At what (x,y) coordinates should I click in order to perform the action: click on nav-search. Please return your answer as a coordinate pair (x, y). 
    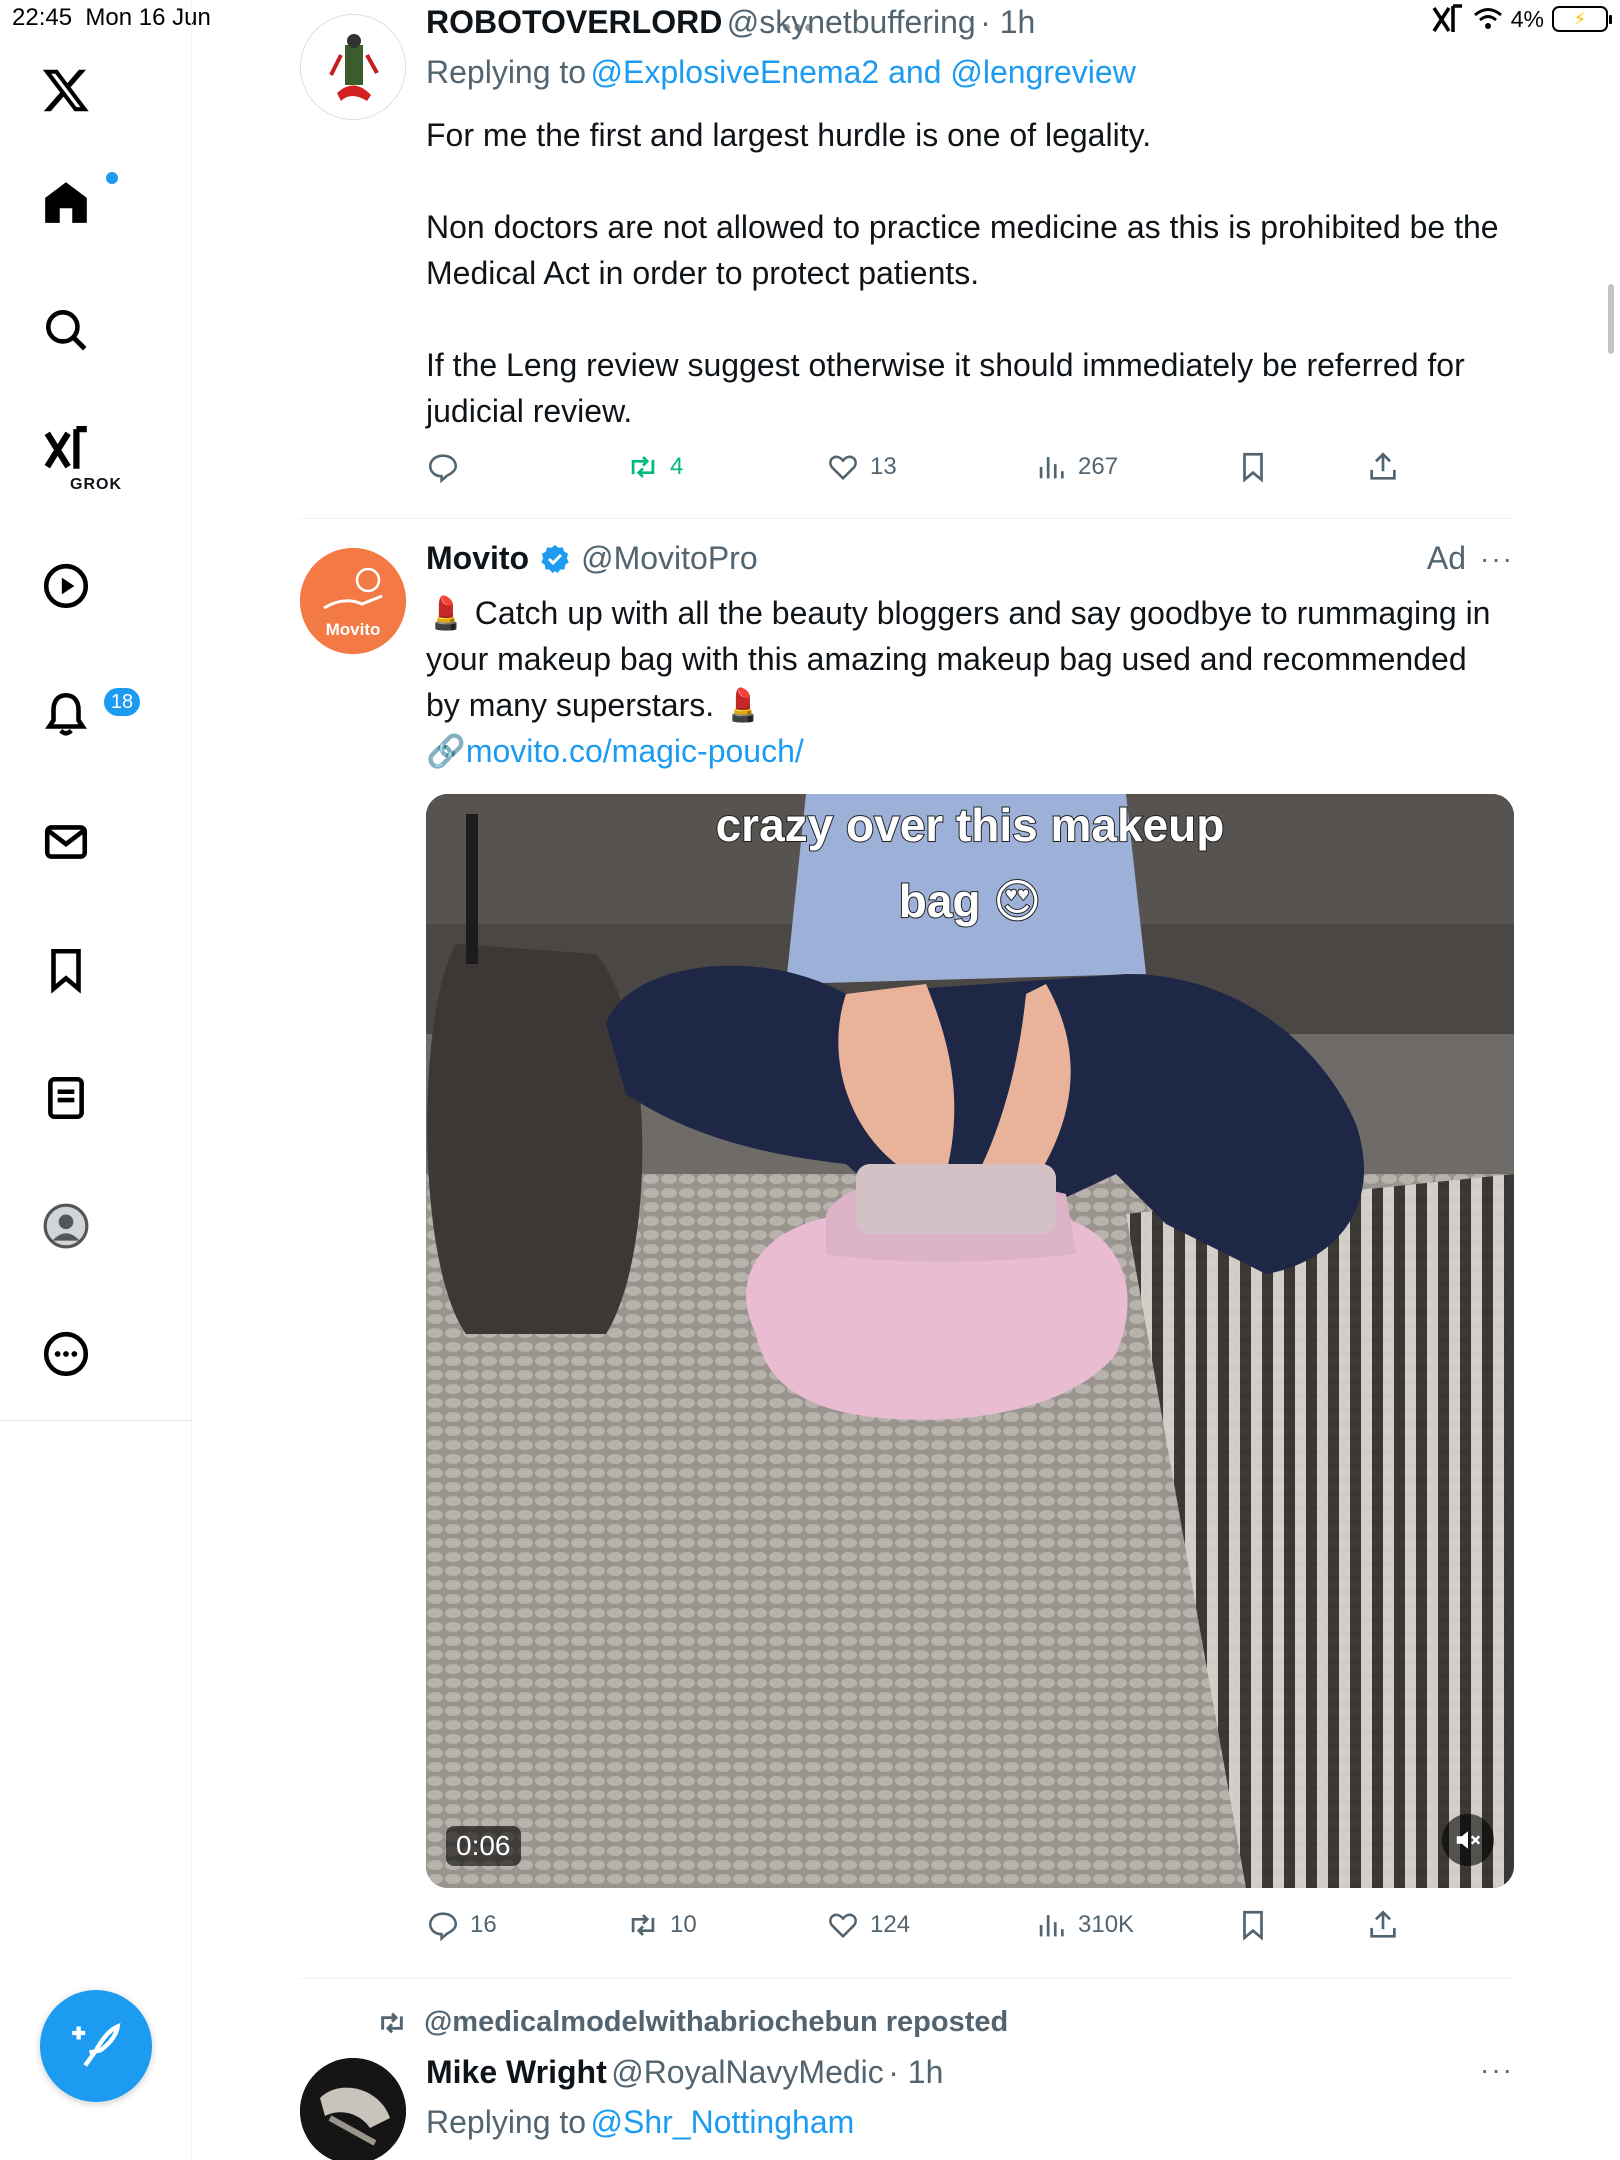
    Looking at the image, I should click on (66, 330).